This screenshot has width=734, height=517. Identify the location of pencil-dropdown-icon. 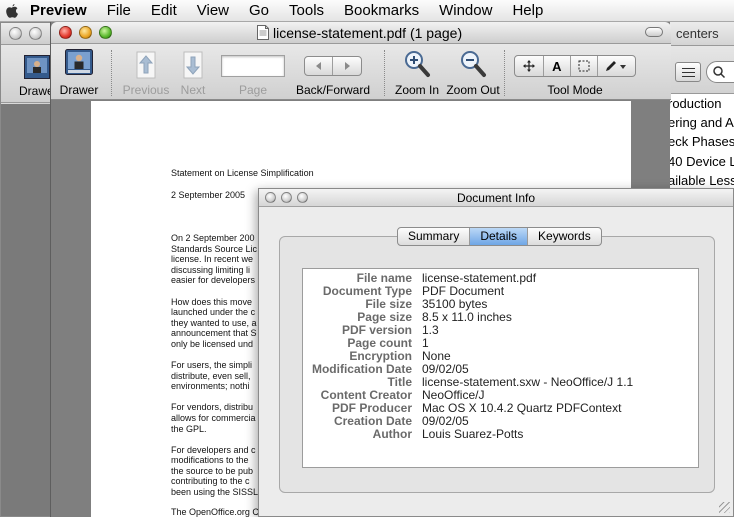
(616, 66).